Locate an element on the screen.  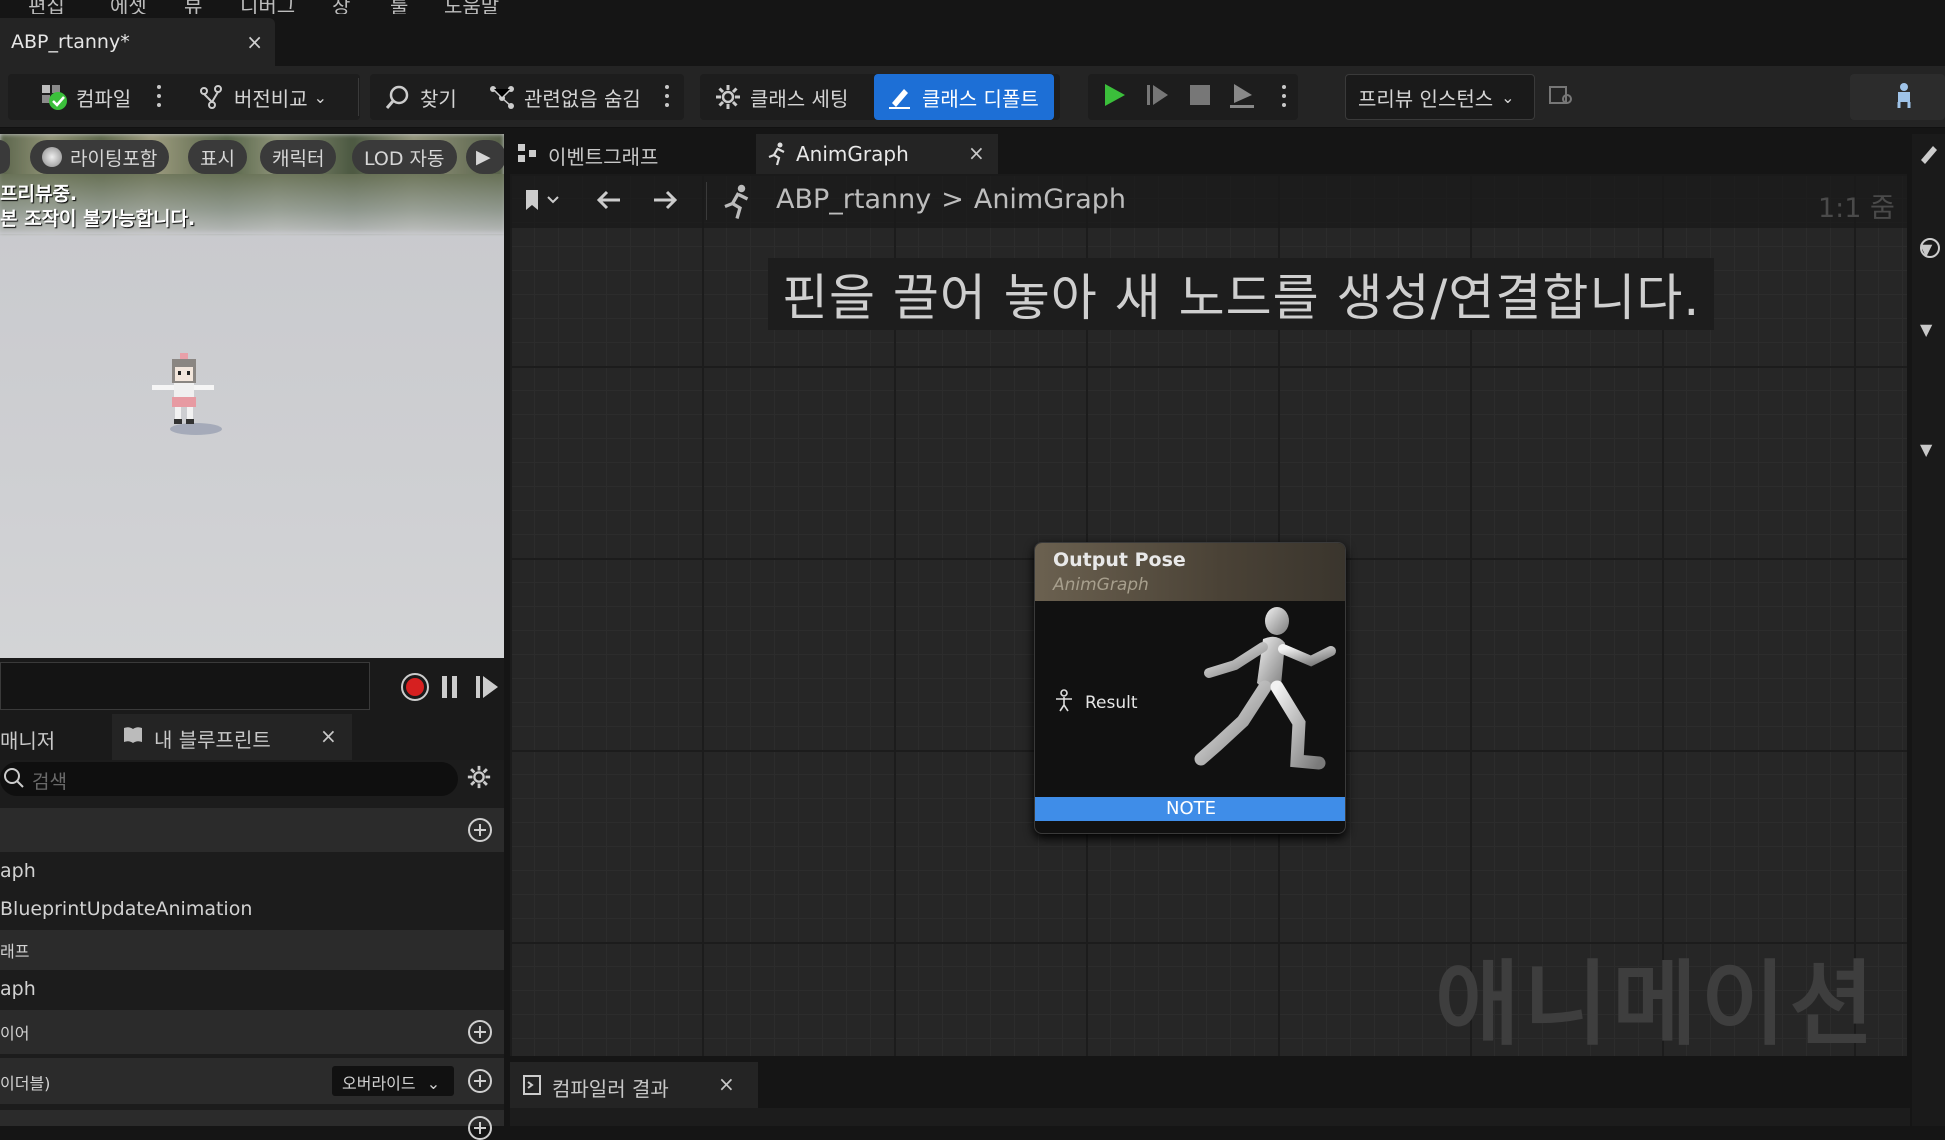
list-item: BlueprintUpdateAnimation is located at coordinates (252, 911).